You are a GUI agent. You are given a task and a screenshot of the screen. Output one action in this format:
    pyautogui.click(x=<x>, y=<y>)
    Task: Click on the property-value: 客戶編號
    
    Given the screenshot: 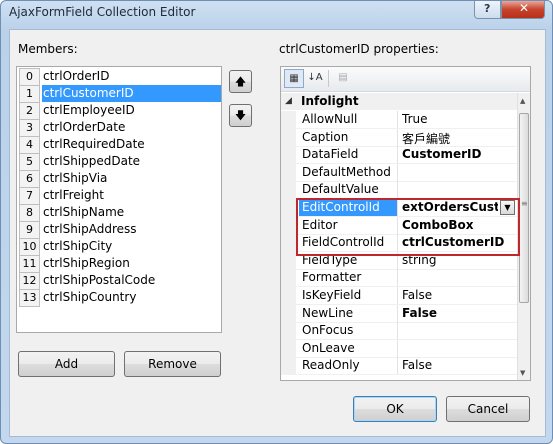 What is the action you would take?
    pyautogui.click(x=458, y=138)
    